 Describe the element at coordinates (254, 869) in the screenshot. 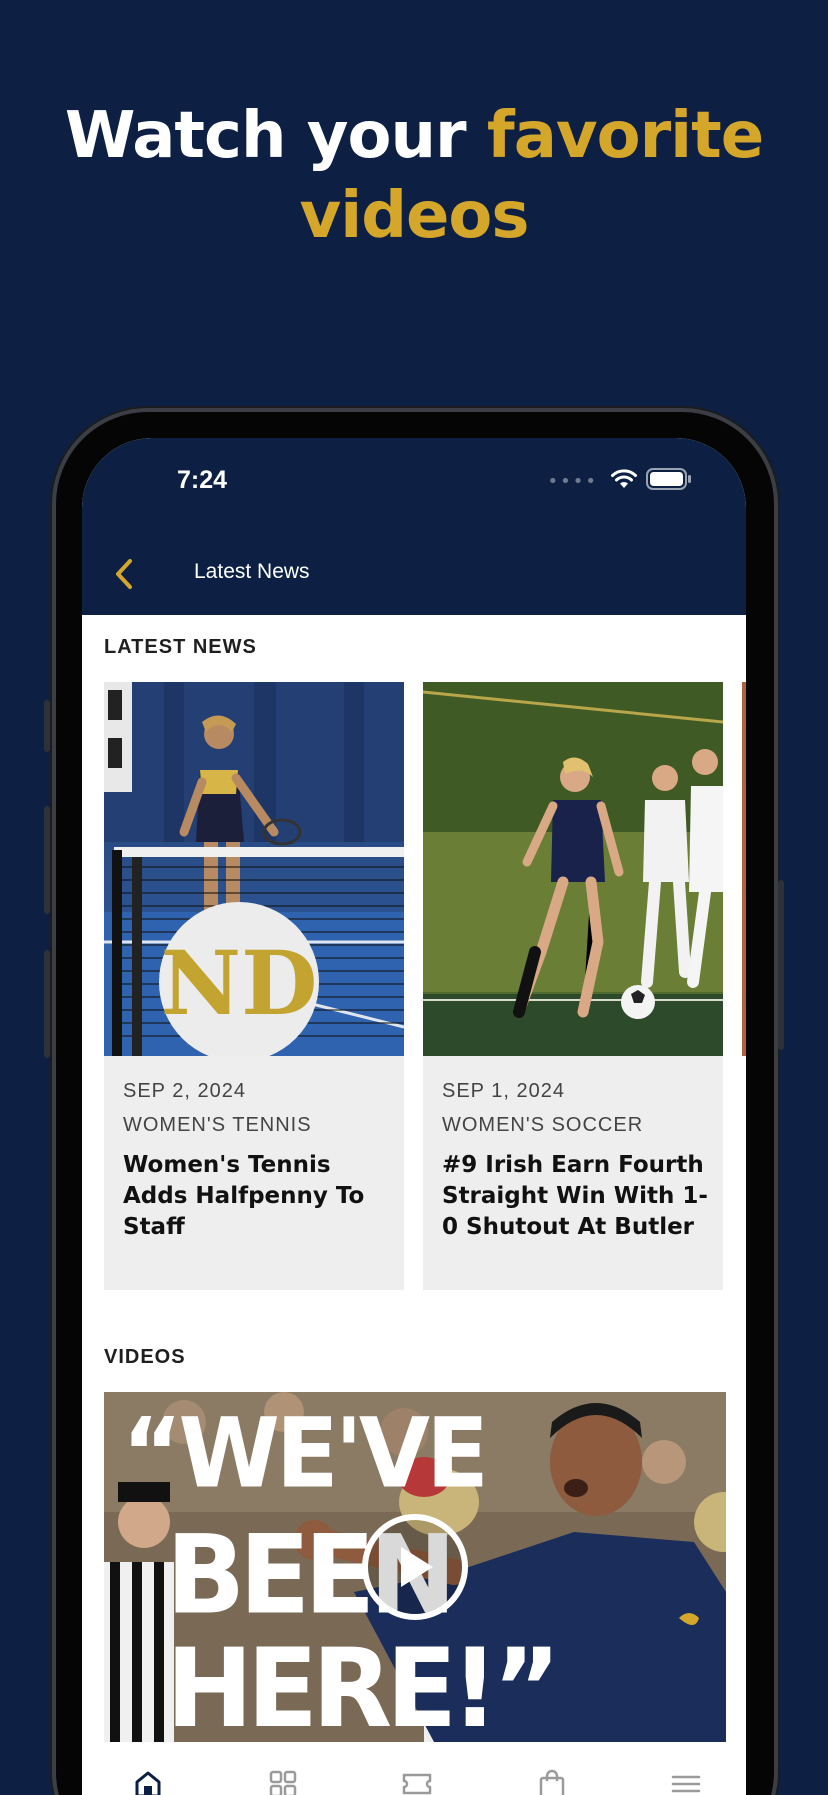

I see `tennis-photo: ND` at that location.